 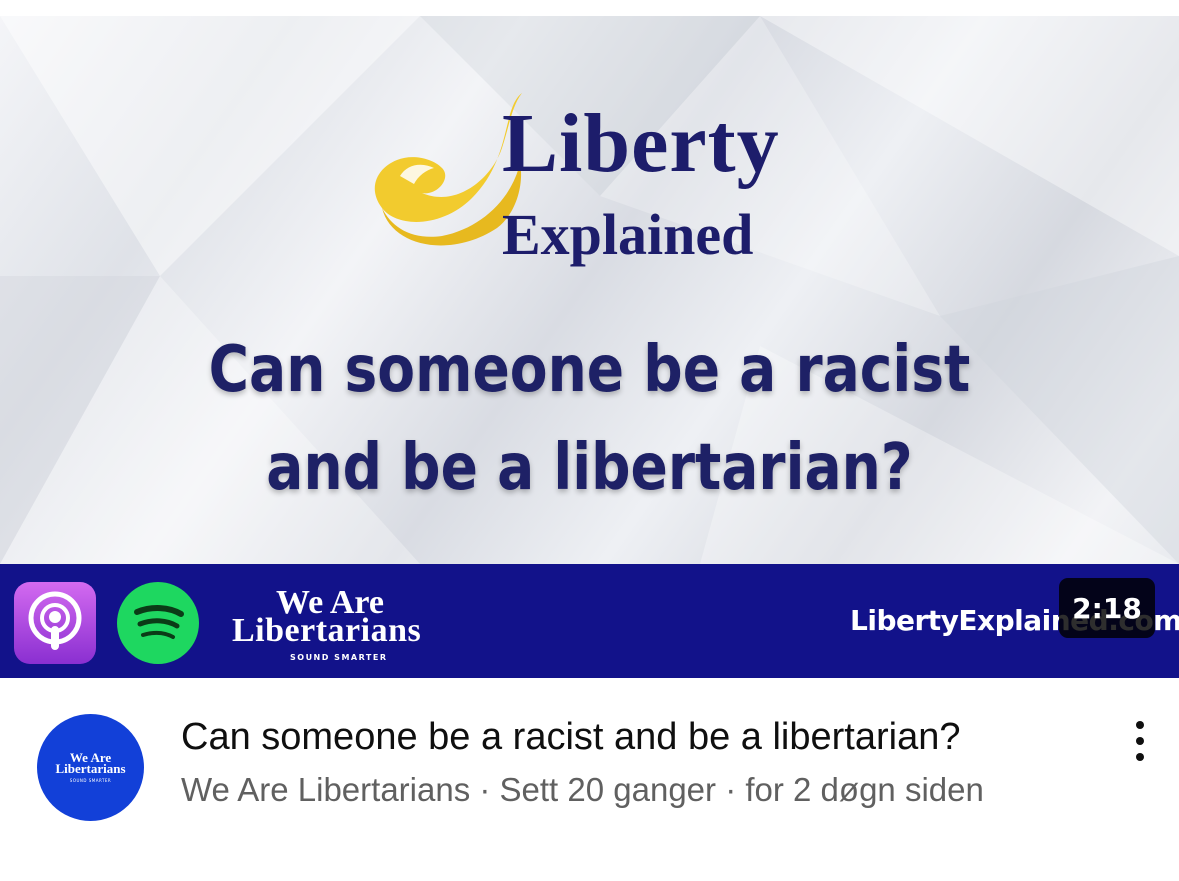 I want to click on vertical-ellipsis-icon, so click(x=1140, y=741).